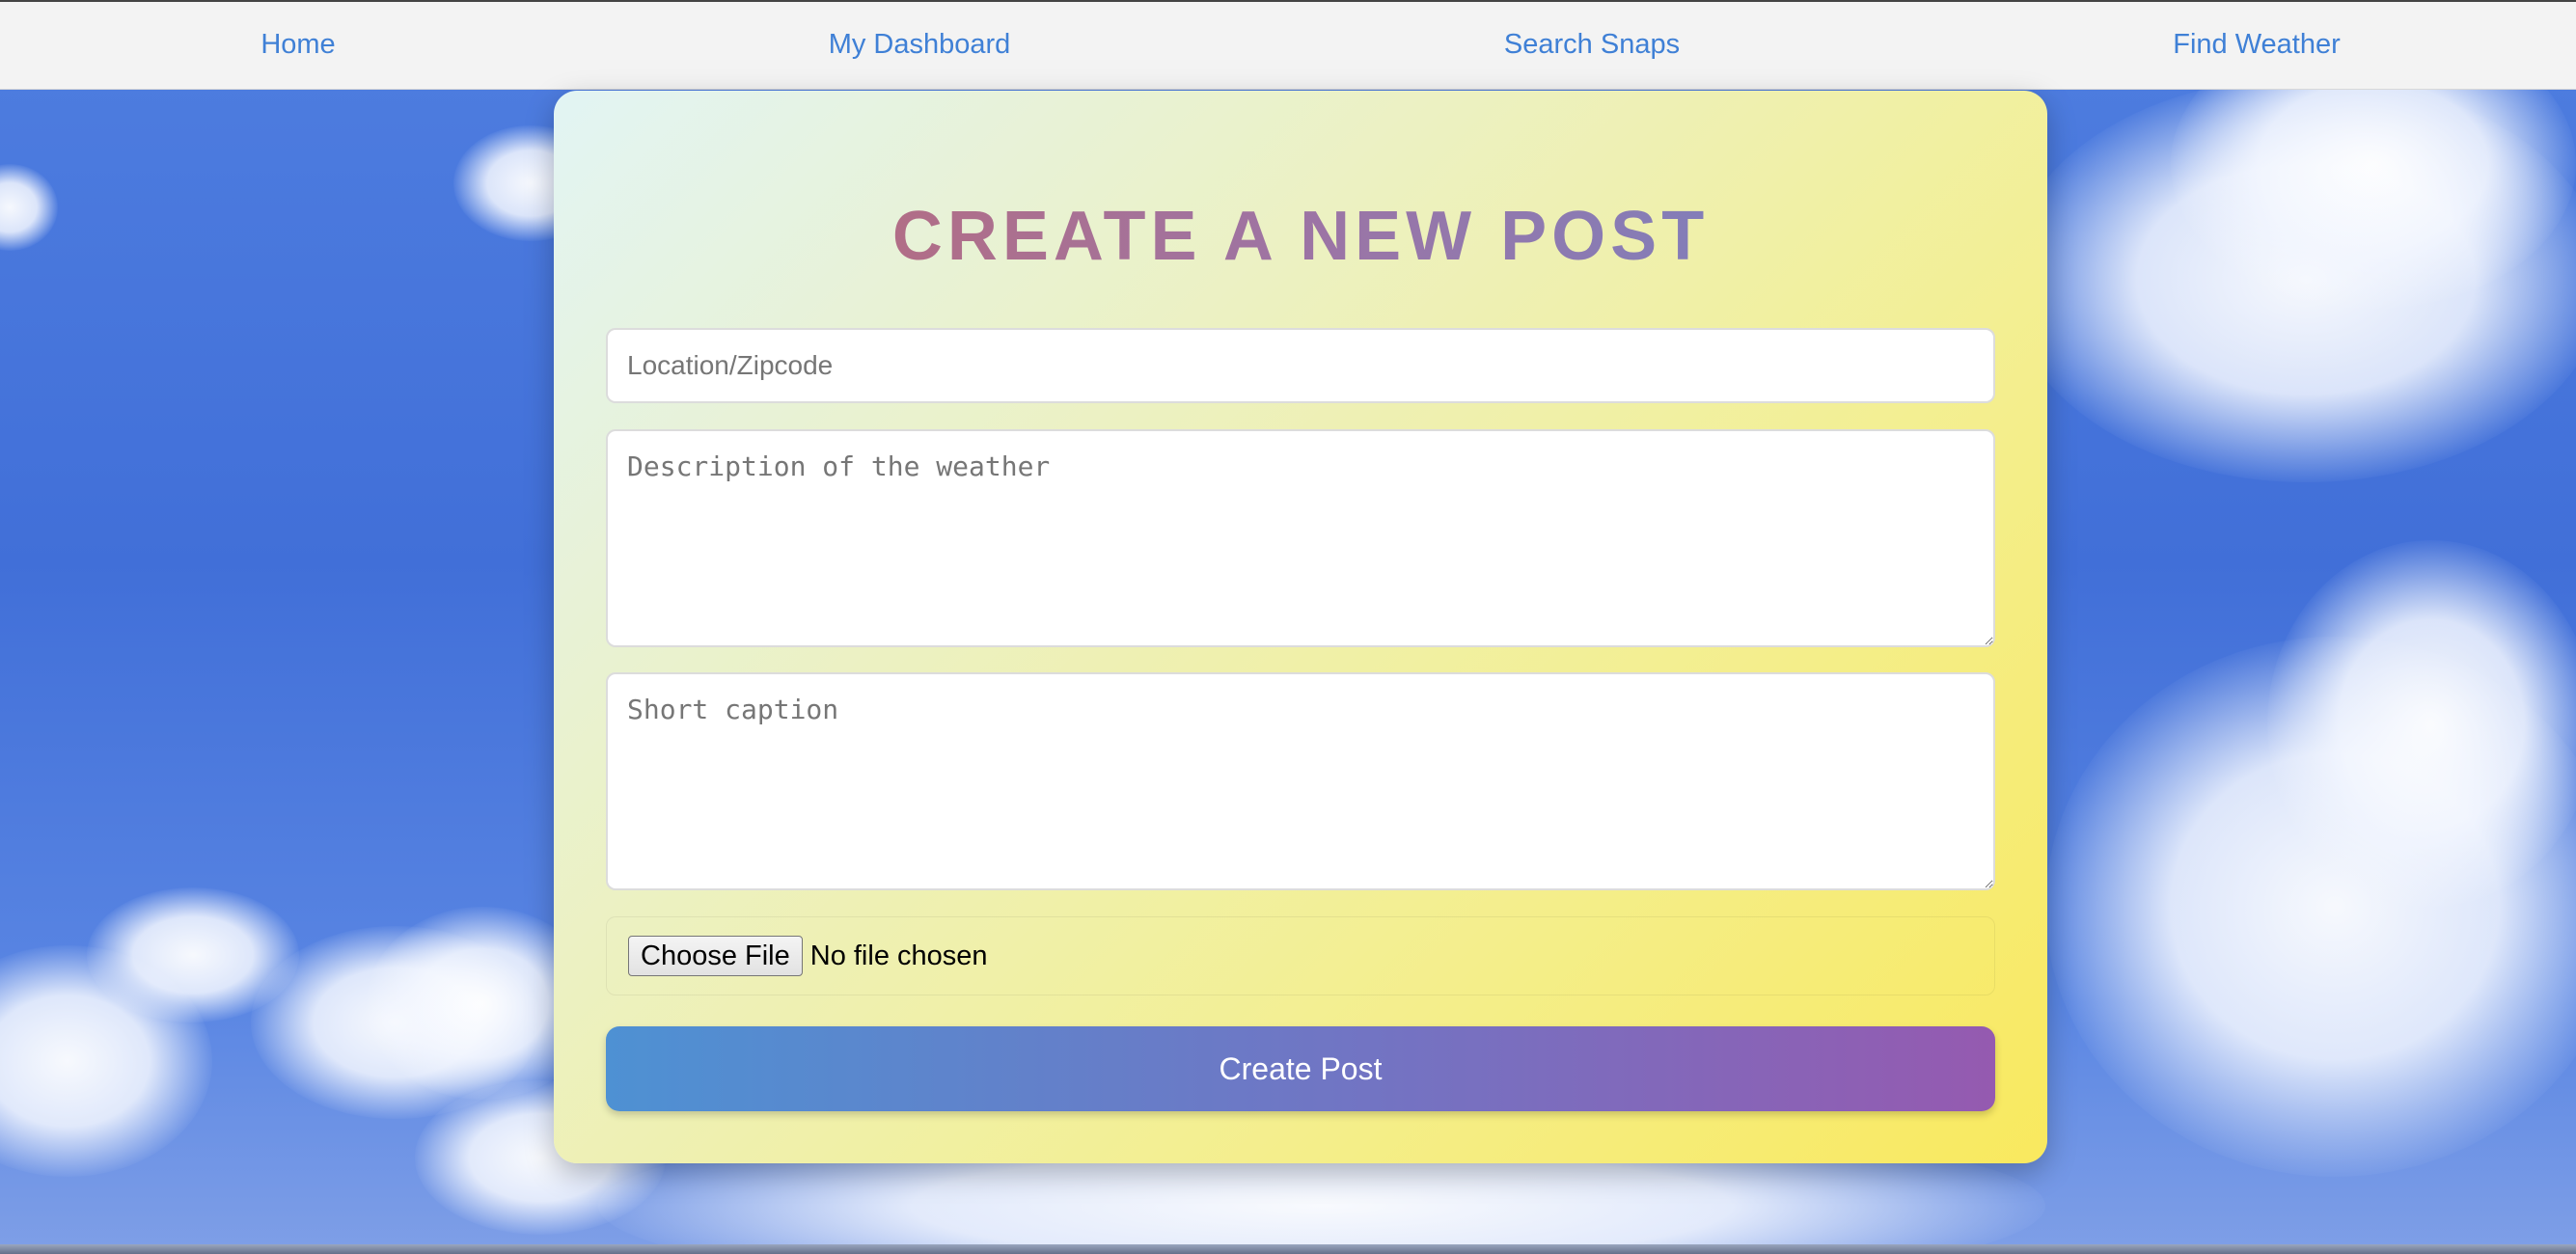 This screenshot has height=1254, width=2576. Describe the element at coordinates (1288, 1) in the screenshot. I see `window-top-border` at that location.